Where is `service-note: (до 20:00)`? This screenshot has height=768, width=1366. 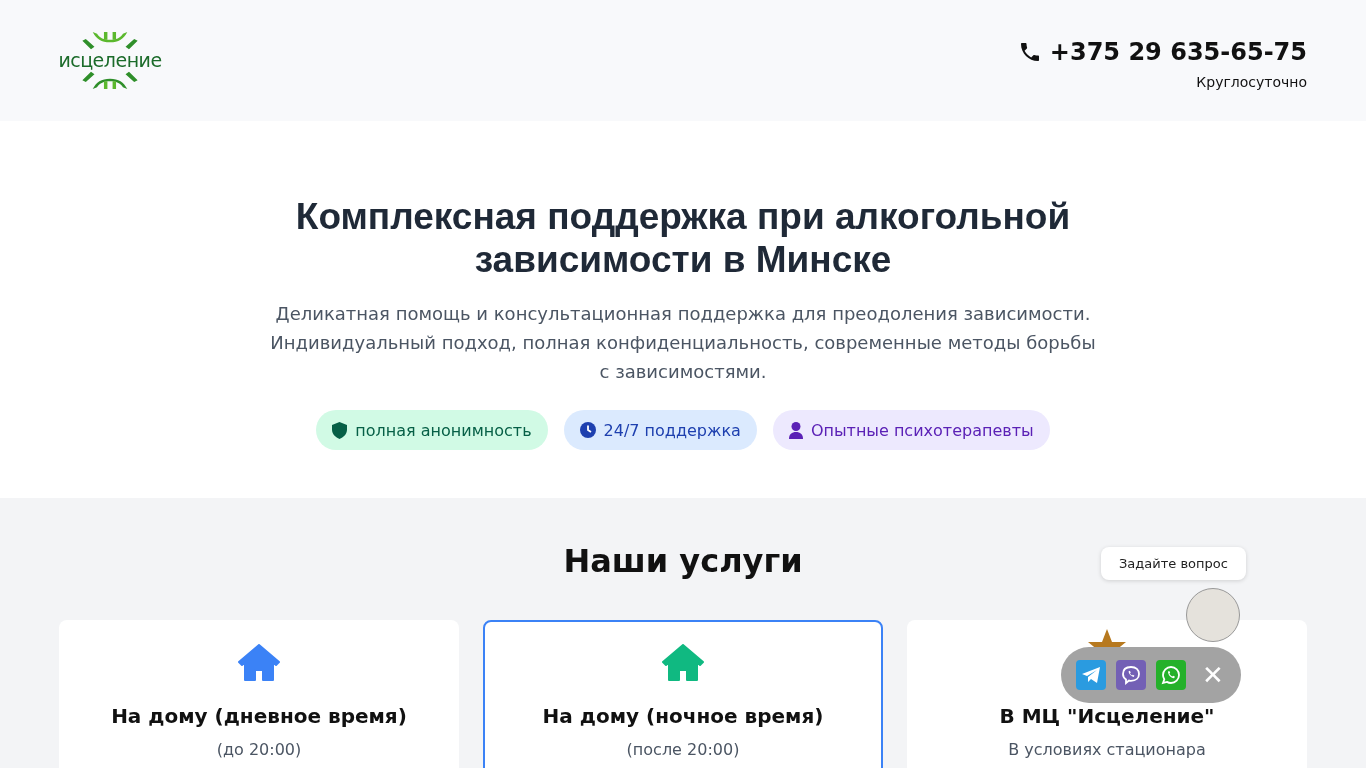
service-note: (до 20:00) is located at coordinates (259, 749).